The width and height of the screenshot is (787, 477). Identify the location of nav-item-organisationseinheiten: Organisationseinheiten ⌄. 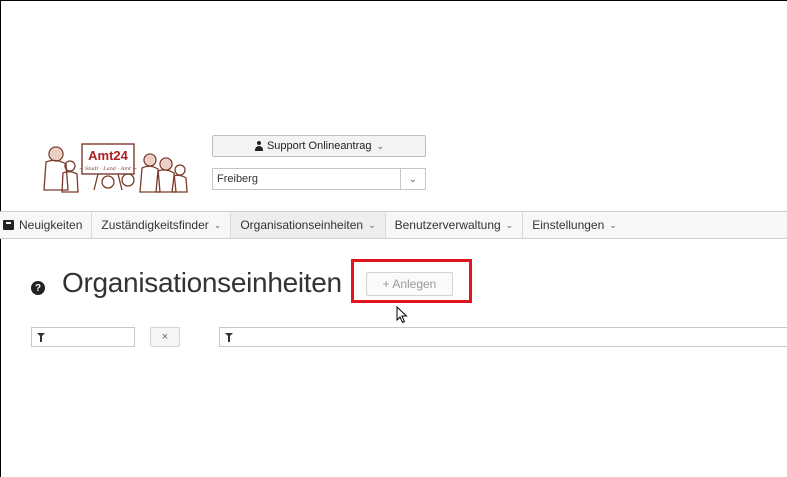
(308, 225).